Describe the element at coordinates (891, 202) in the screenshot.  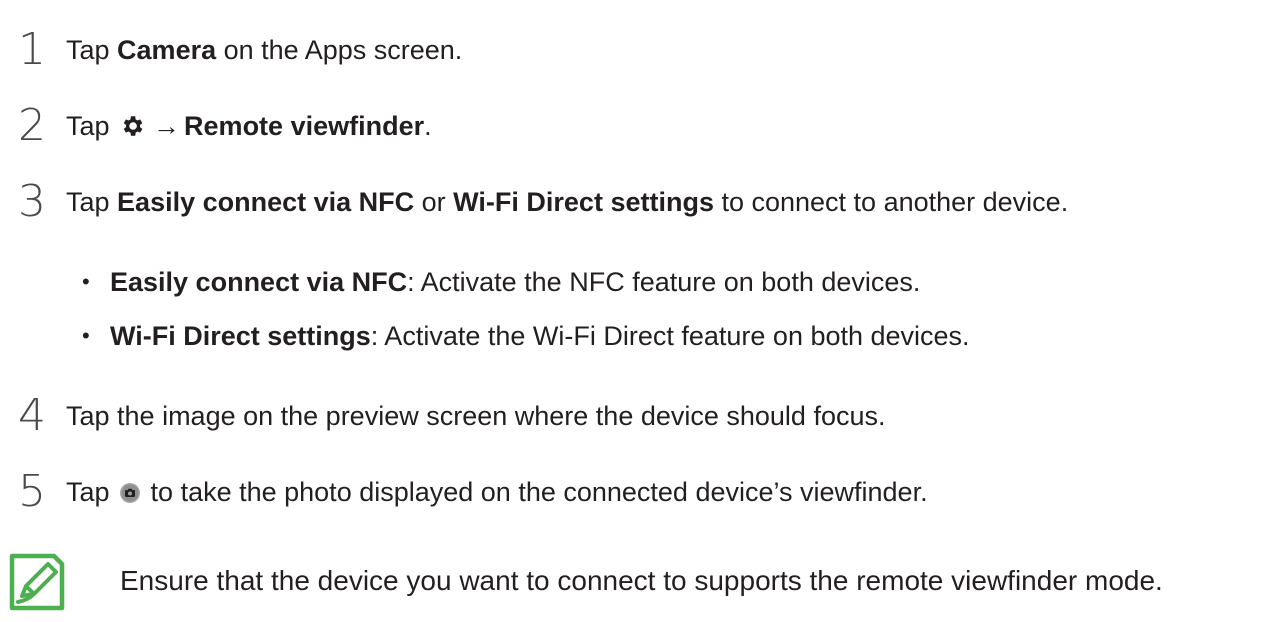
I see `step-text-part: to connect to another device.` at that location.